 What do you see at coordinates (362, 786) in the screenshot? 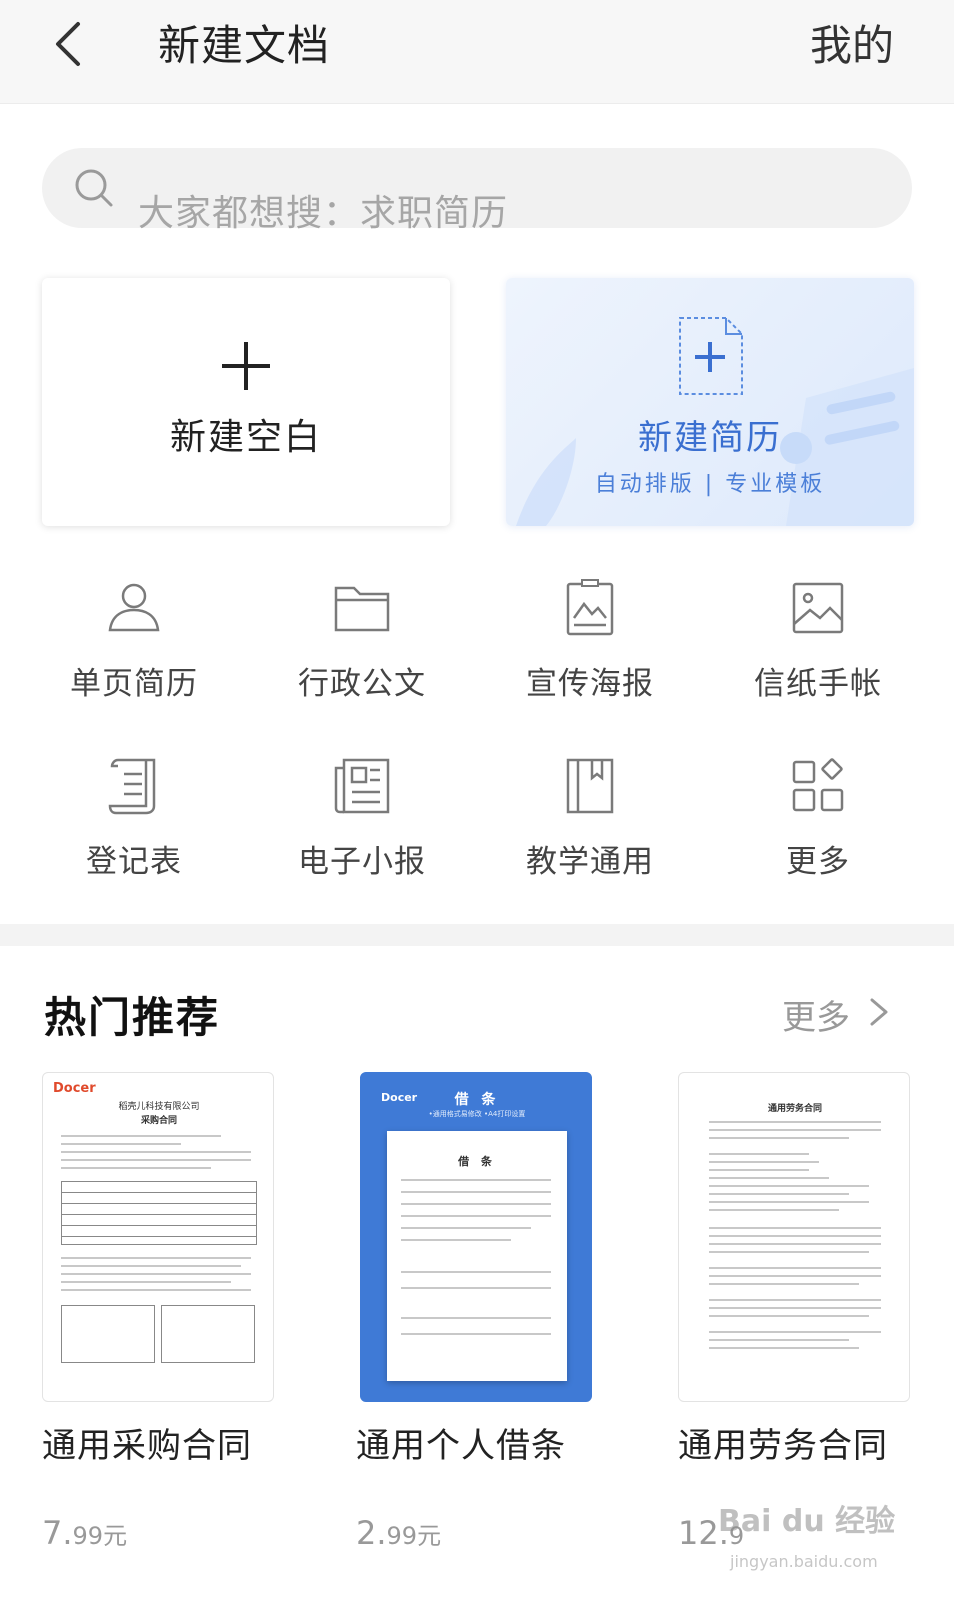
I see `newspaper-icon` at bounding box center [362, 786].